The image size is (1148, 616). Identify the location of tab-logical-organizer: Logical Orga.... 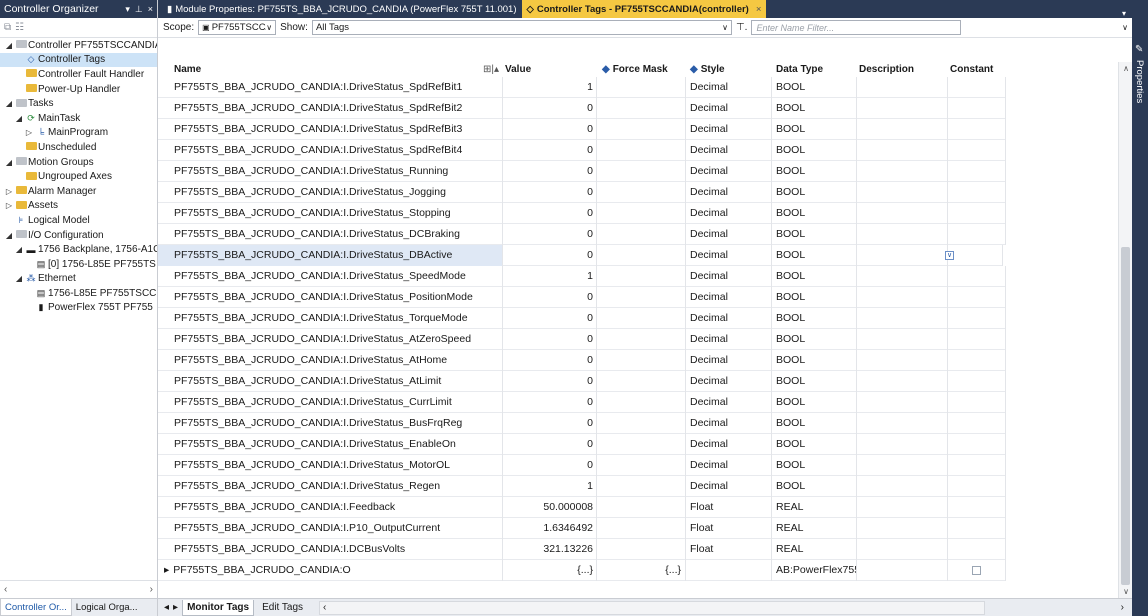
(107, 607).